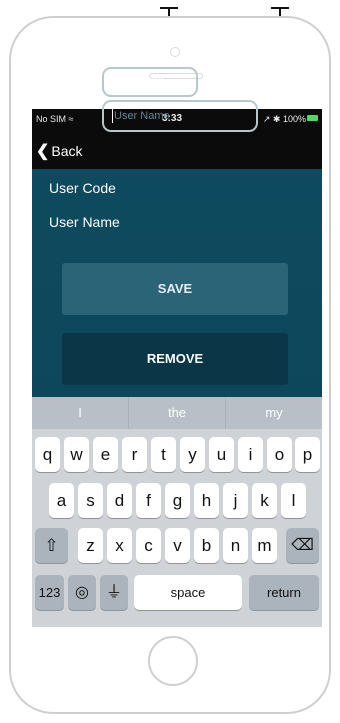  I want to click on home-button, so click(173, 661).